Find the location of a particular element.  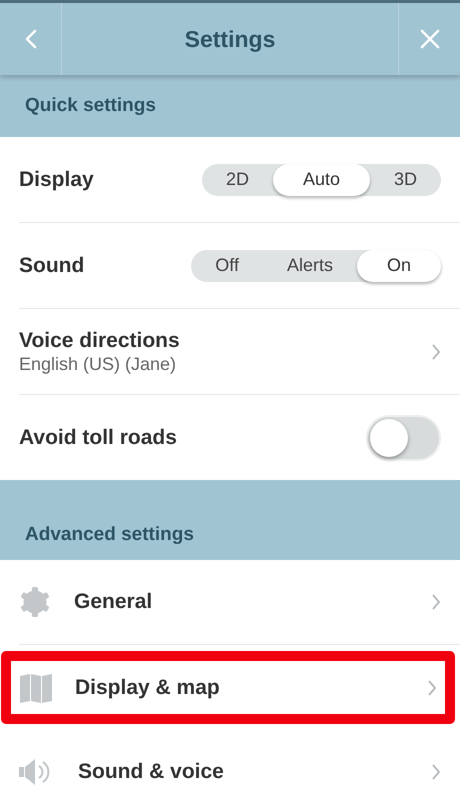

item-label: General is located at coordinates (114, 602).